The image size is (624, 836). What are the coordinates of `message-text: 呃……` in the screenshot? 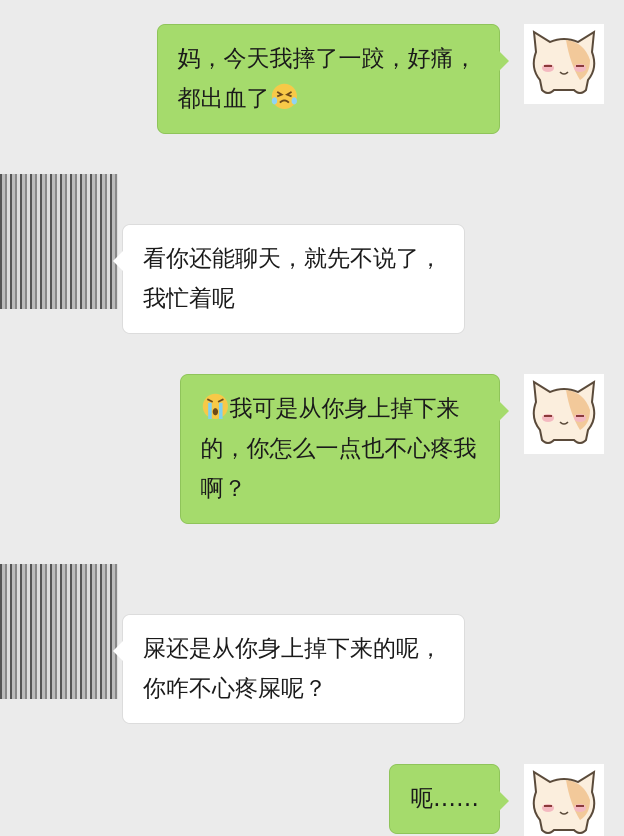 It's located at (444, 799).